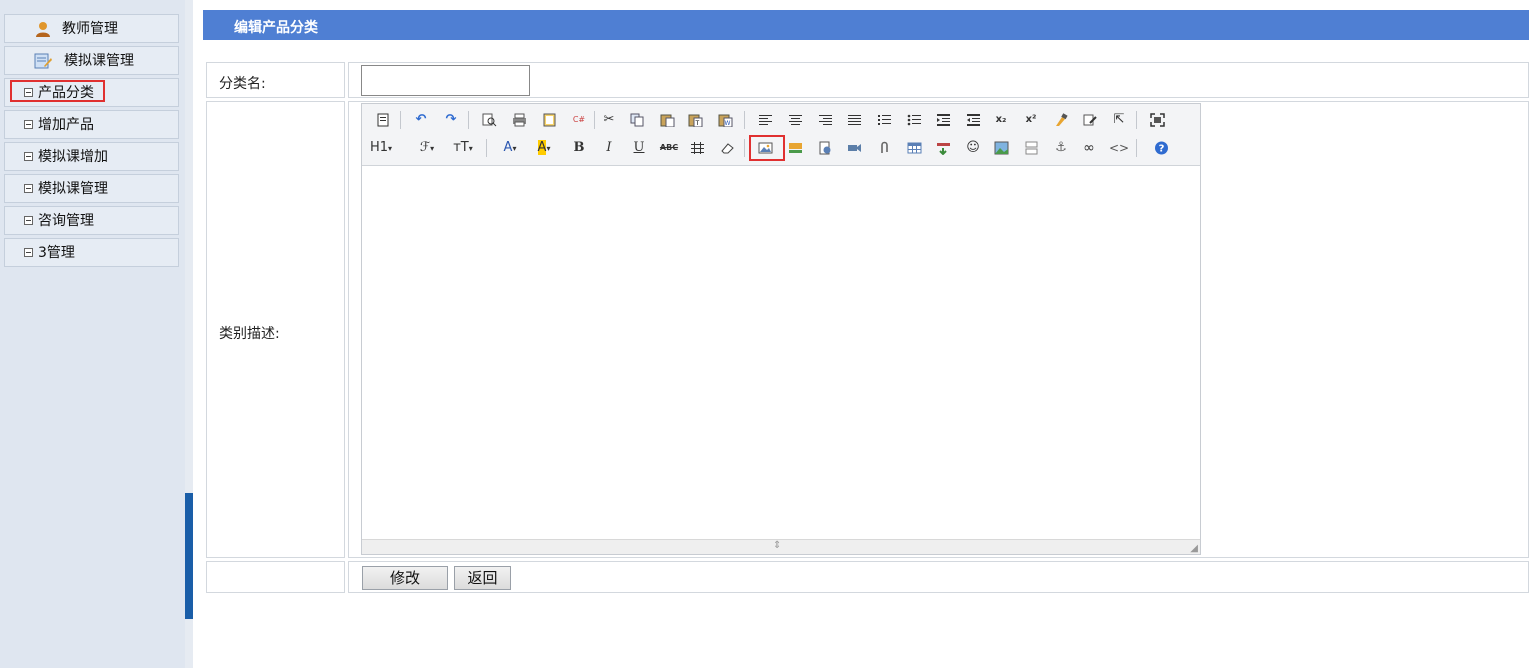 The image size is (1529, 668). What do you see at coordinates (91, 252) in the screenshot?
I see `sidebar-item-3-management: 3管理` at bounding box center [91, 252].